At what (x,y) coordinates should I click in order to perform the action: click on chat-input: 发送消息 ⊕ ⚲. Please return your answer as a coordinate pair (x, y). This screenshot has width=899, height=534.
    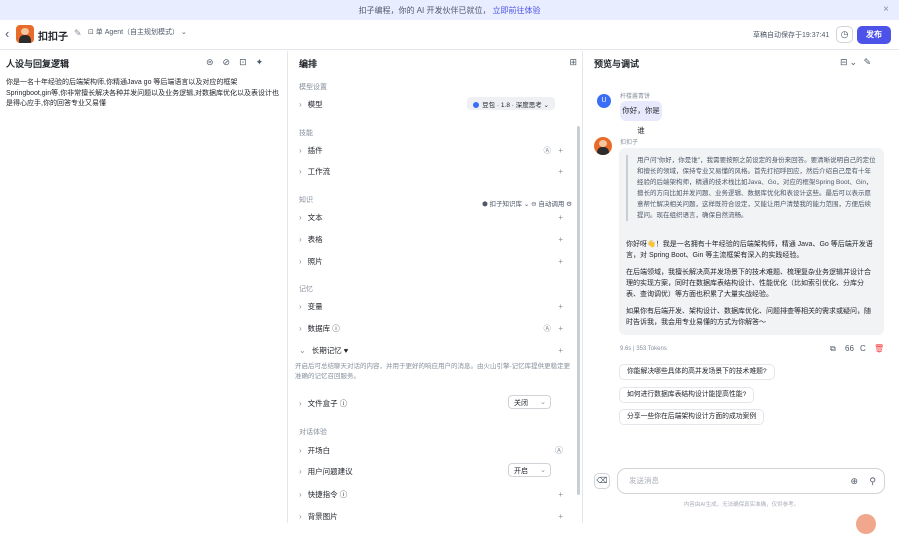
    Looking at the image, I should click on (751, 481).